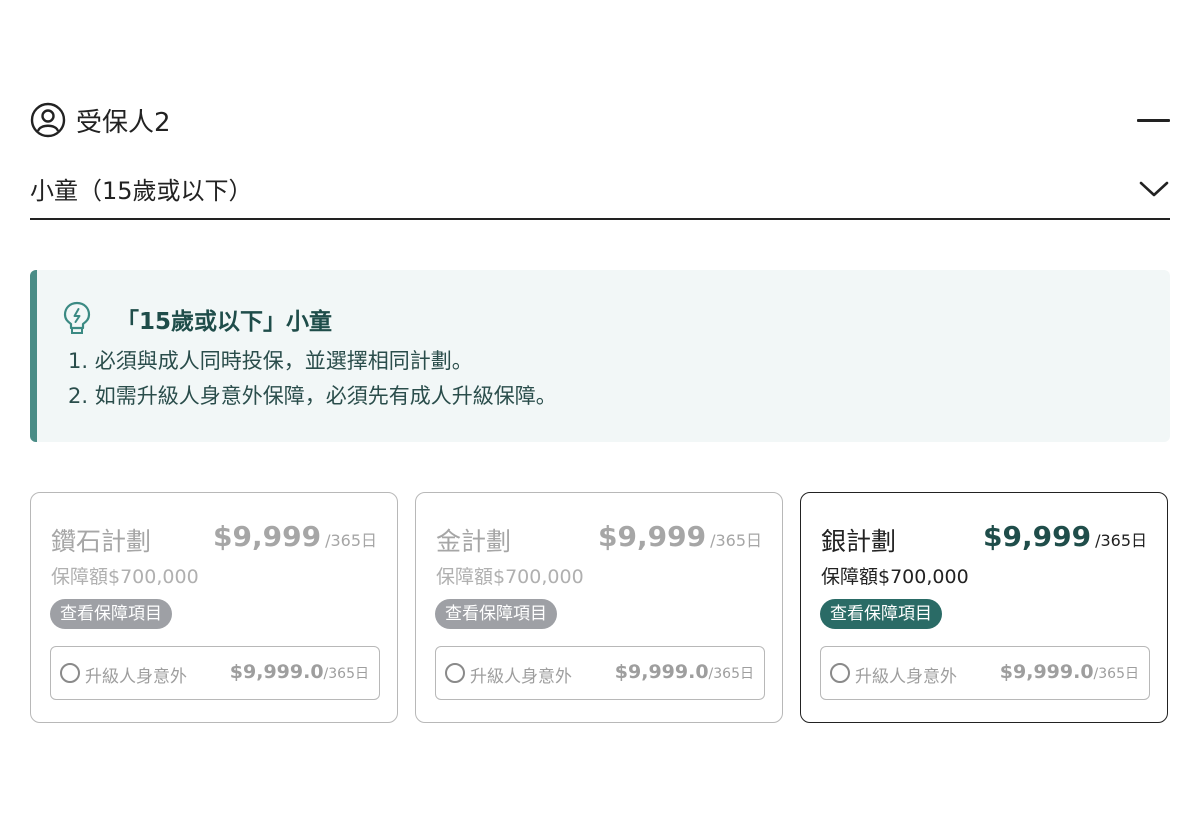 The height and width of the screenshot is (825, 1200). I want to click on chevron-down-icon, so click(1154, 189).